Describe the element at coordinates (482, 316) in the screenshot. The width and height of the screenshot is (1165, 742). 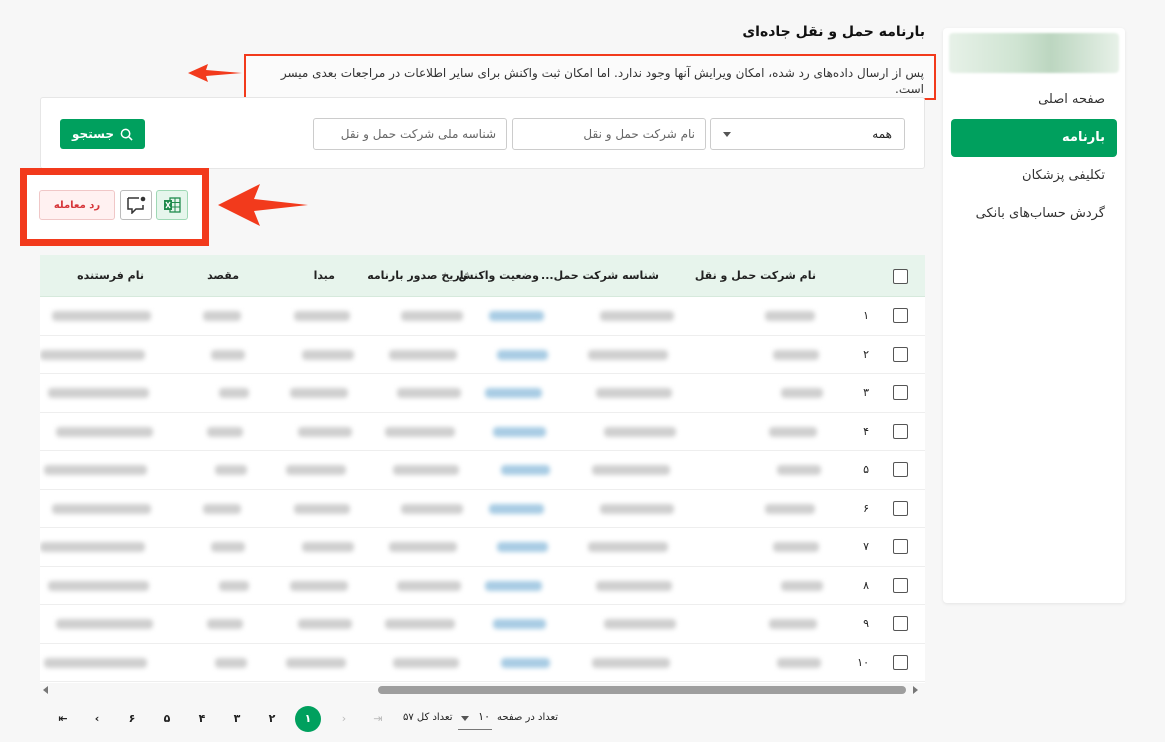
I see `table-row: ۱` at that location.